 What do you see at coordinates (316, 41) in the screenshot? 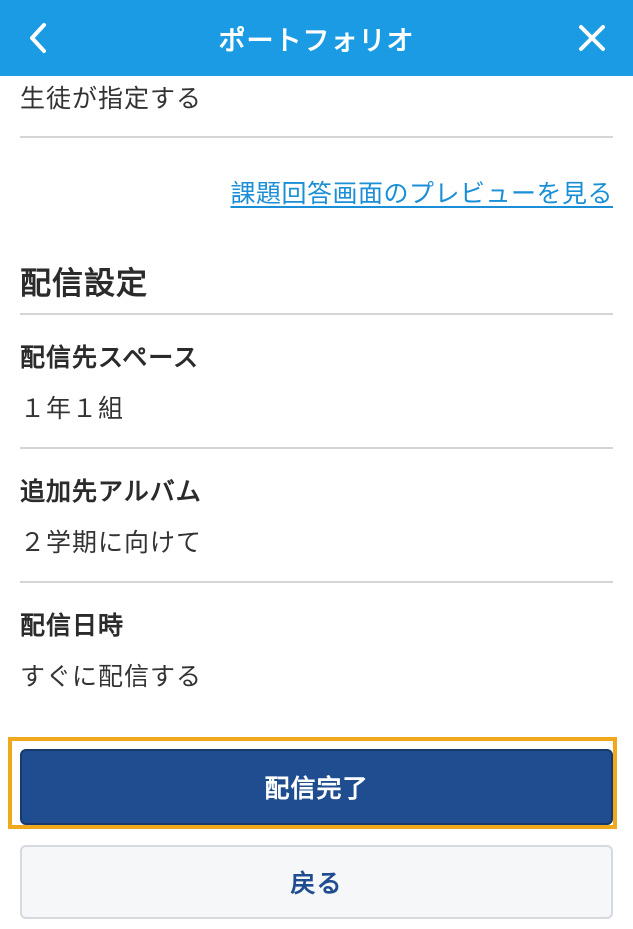
I see `page-title: ポートフォリオ` at bounding box center [316, 41].